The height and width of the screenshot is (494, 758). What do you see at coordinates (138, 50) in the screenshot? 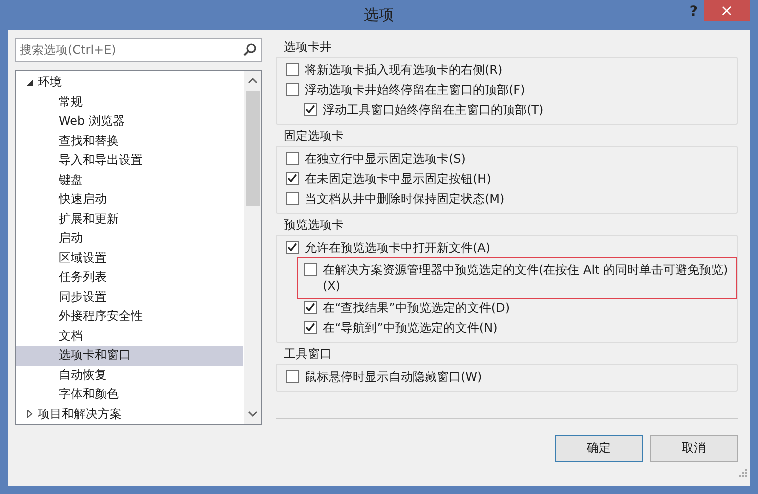
I see `search-field: 搜索选项(Ctrl+E)` at bounding box center [138, 50].